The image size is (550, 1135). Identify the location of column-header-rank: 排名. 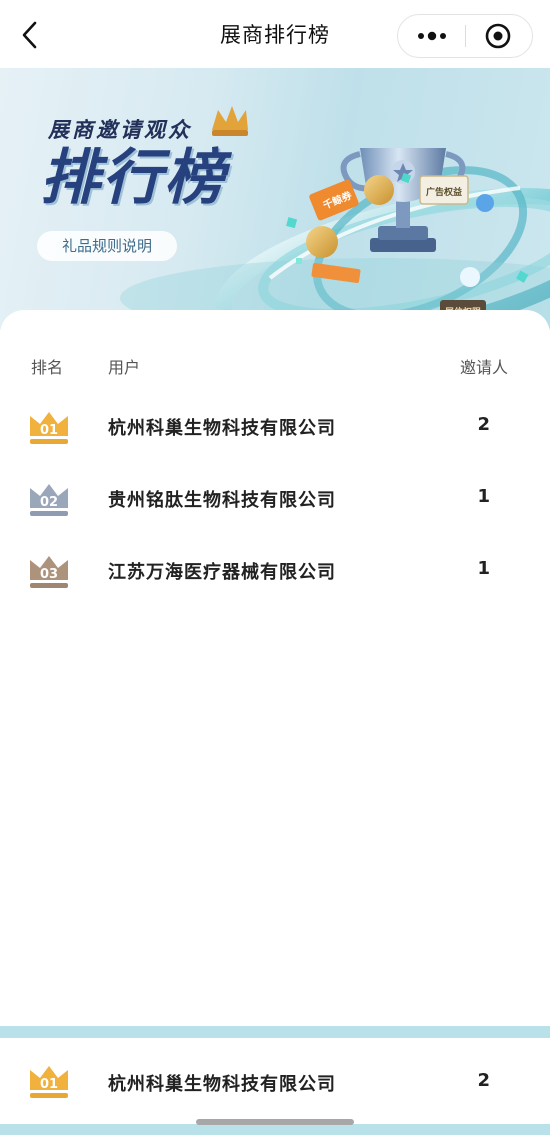
(47, 367).